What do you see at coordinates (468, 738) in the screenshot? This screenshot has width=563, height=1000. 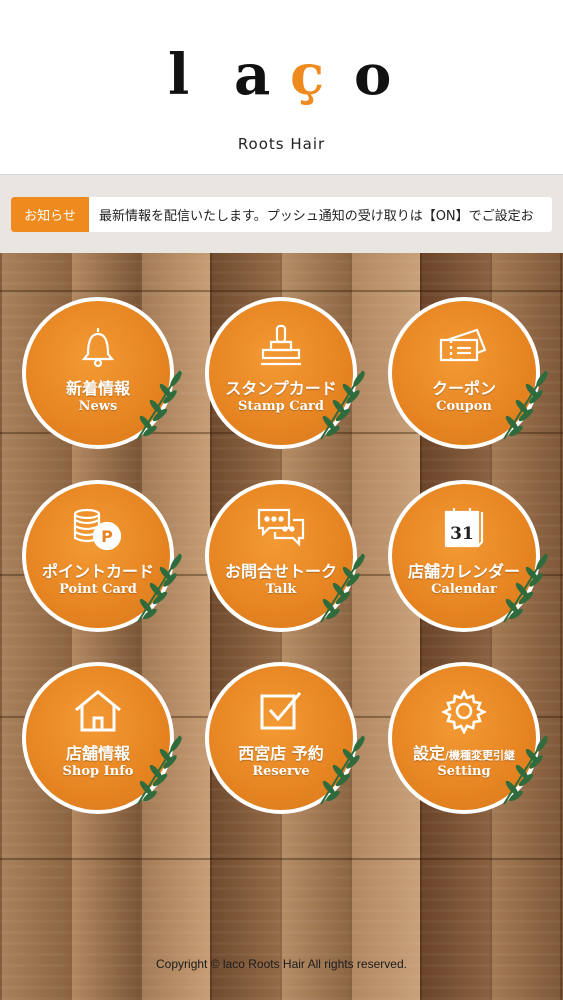 I see `menu-setting-button: 設定/機種変更引継 Setting` at bounding box center [468, 738].